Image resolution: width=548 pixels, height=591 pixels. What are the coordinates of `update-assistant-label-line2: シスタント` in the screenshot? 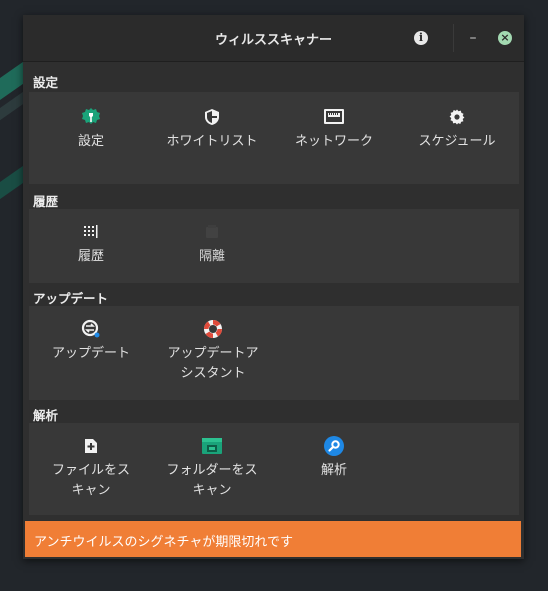 It's located at (213, 373).